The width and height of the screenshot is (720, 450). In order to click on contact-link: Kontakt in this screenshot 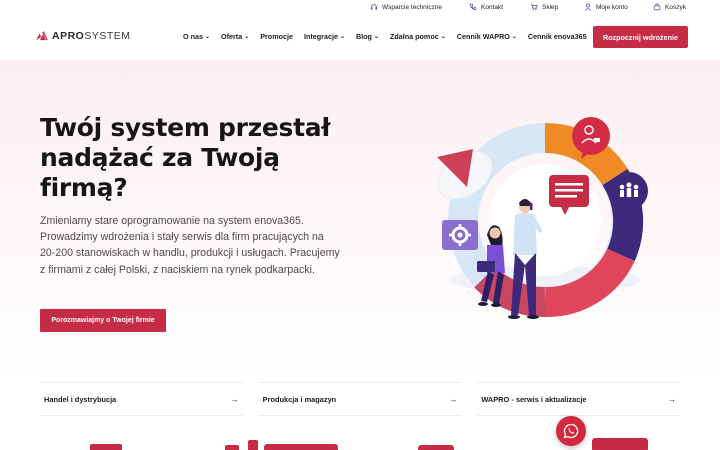, I will do `click(486, 7)`.